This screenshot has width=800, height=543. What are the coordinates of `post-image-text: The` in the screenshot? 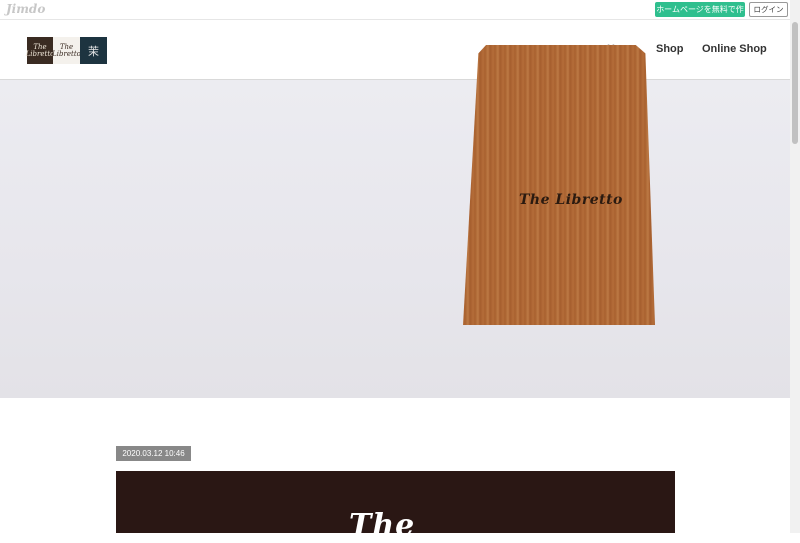 It's located at (382, 525).